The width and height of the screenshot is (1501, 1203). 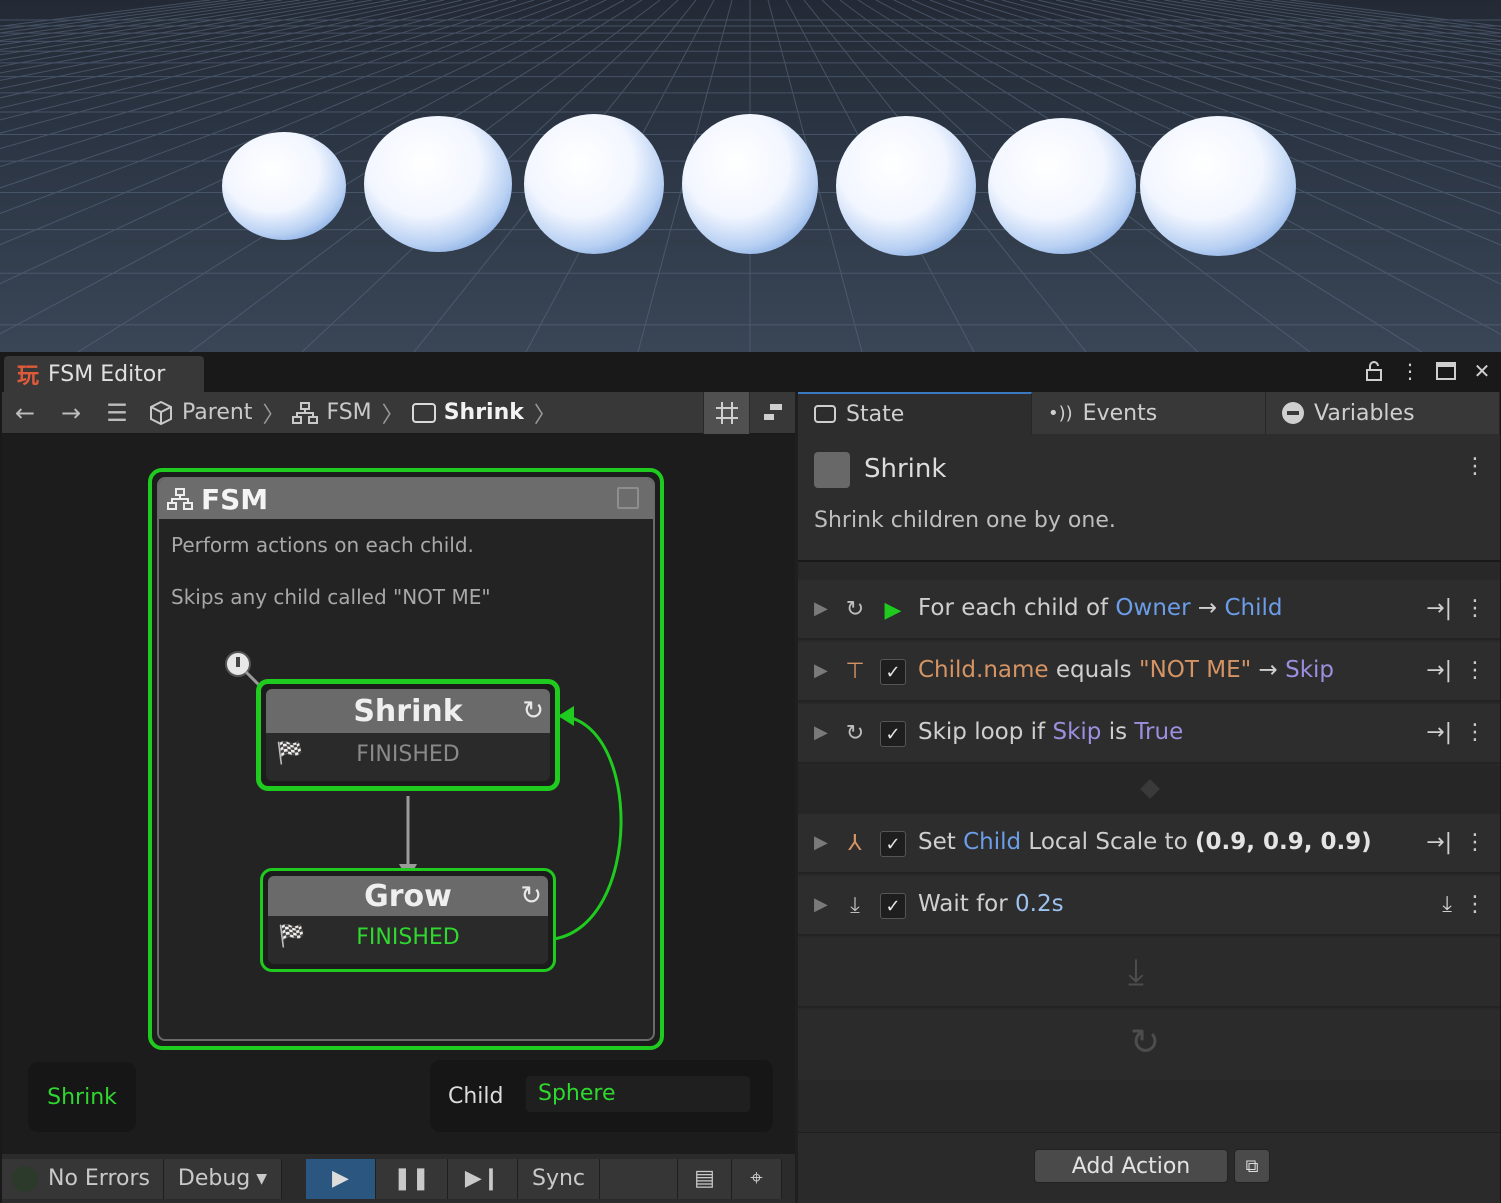 I want to click on menu-icon: ☰, so click(x=117, y=413).